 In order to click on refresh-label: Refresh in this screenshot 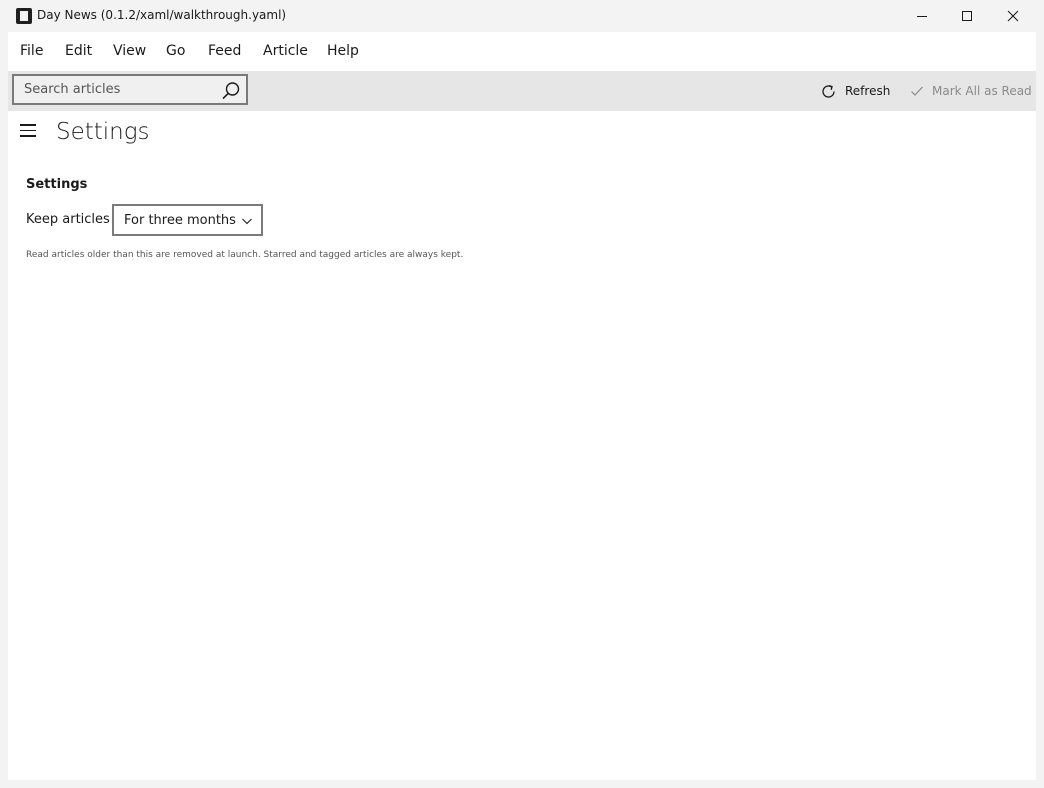, I will do `click(868, 91)`.